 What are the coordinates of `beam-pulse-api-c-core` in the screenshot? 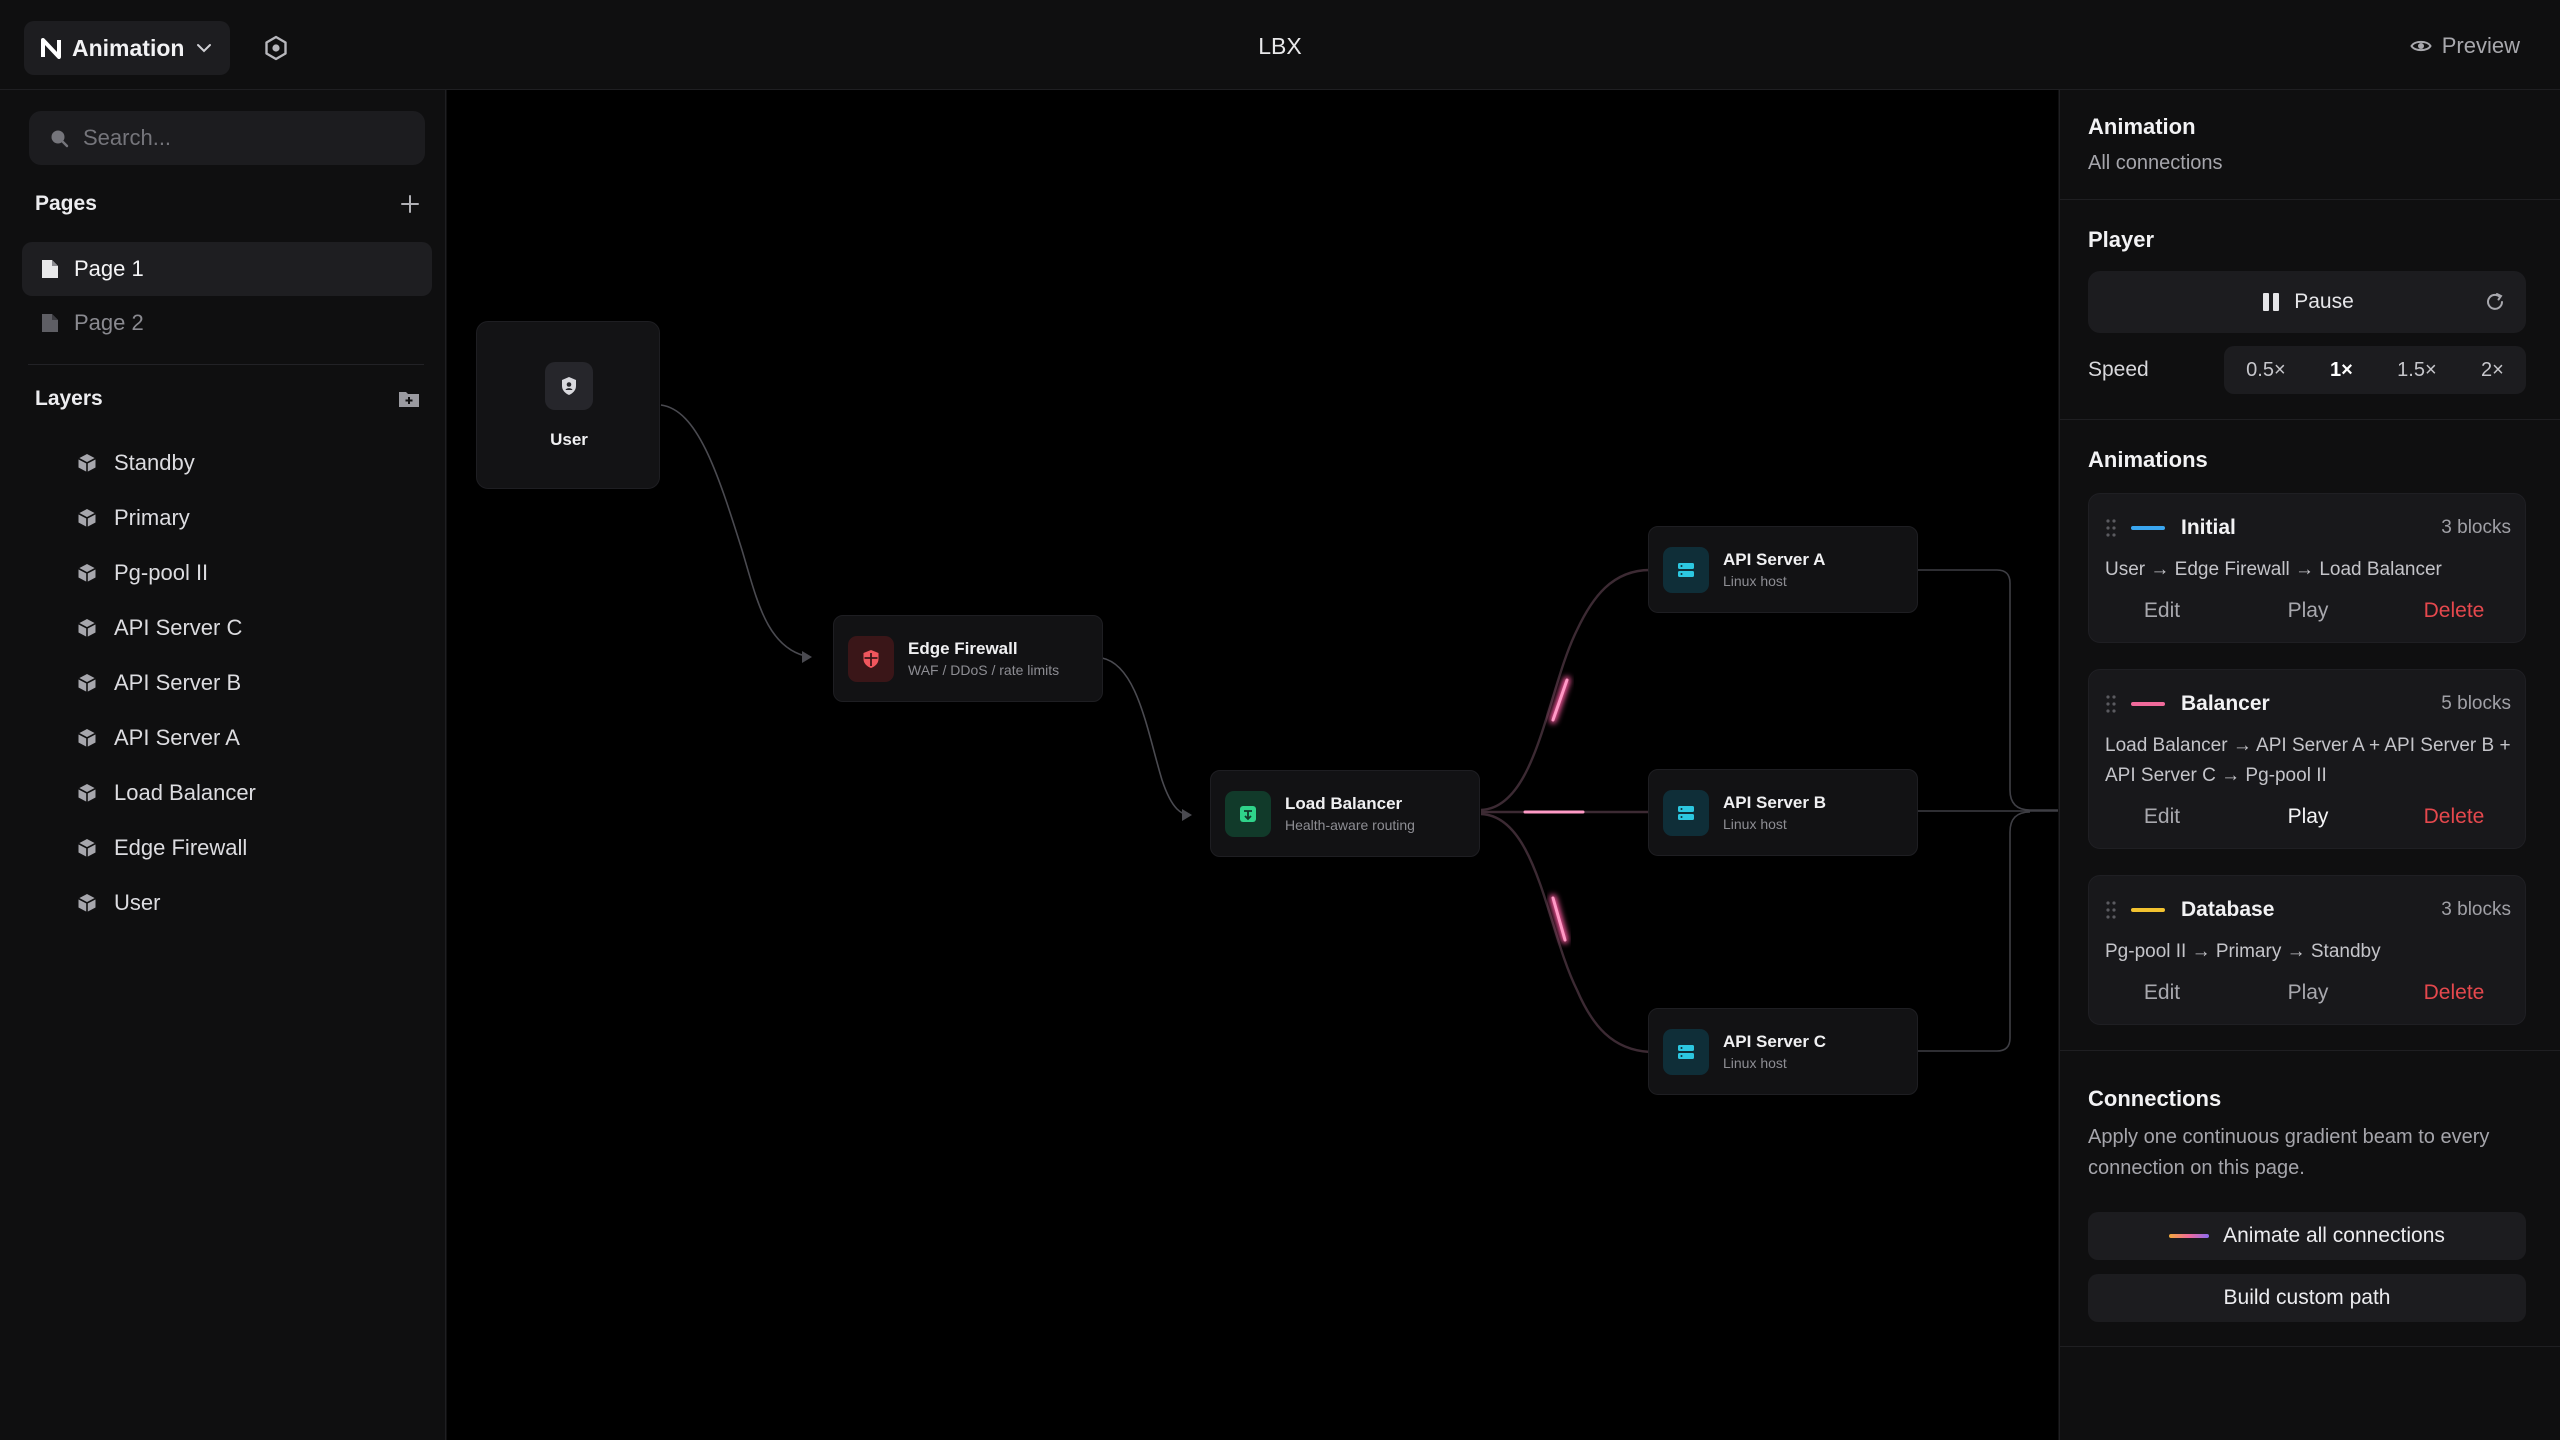 It's located at (1559, 919).